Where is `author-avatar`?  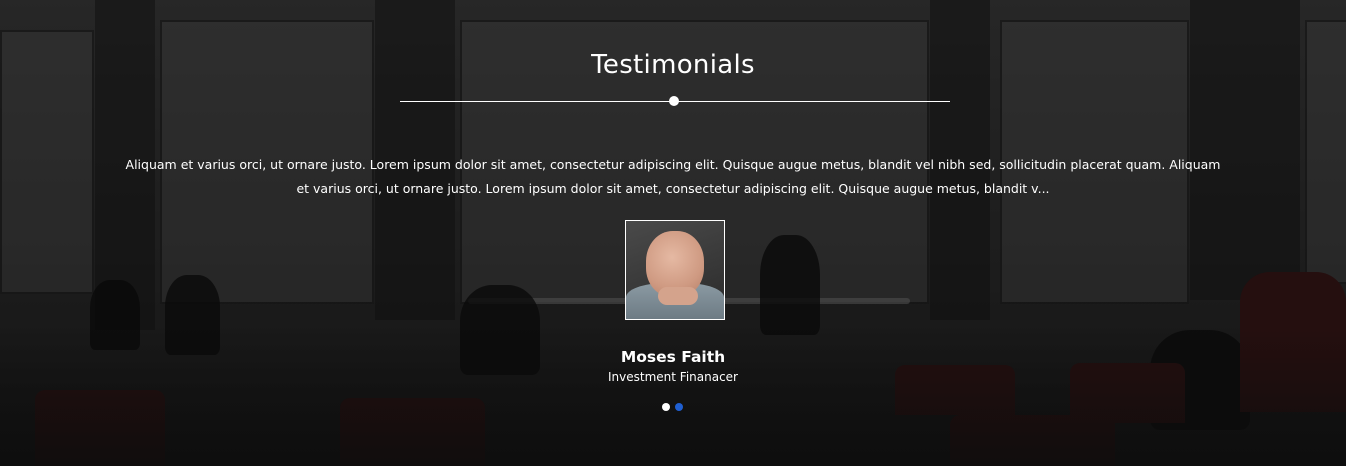
author-avatar is located at coordinates (675, 270).